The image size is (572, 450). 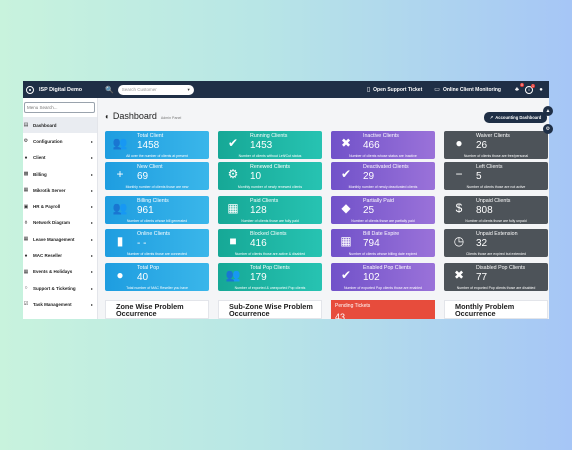 What do you see at coordinates (60, 239) in the screenshot?
I see `sidebar-item-leave-management: ▦ Leave Management ▸` at bounding box center [60, 239].